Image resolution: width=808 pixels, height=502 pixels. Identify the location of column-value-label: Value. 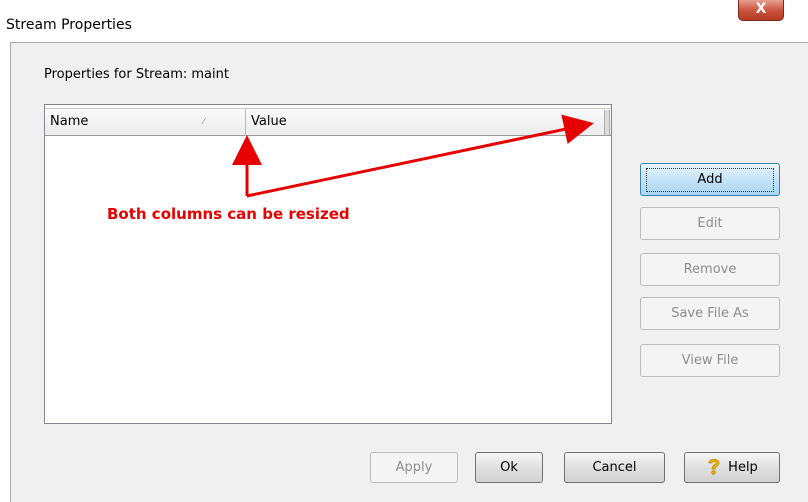
(269, 121).